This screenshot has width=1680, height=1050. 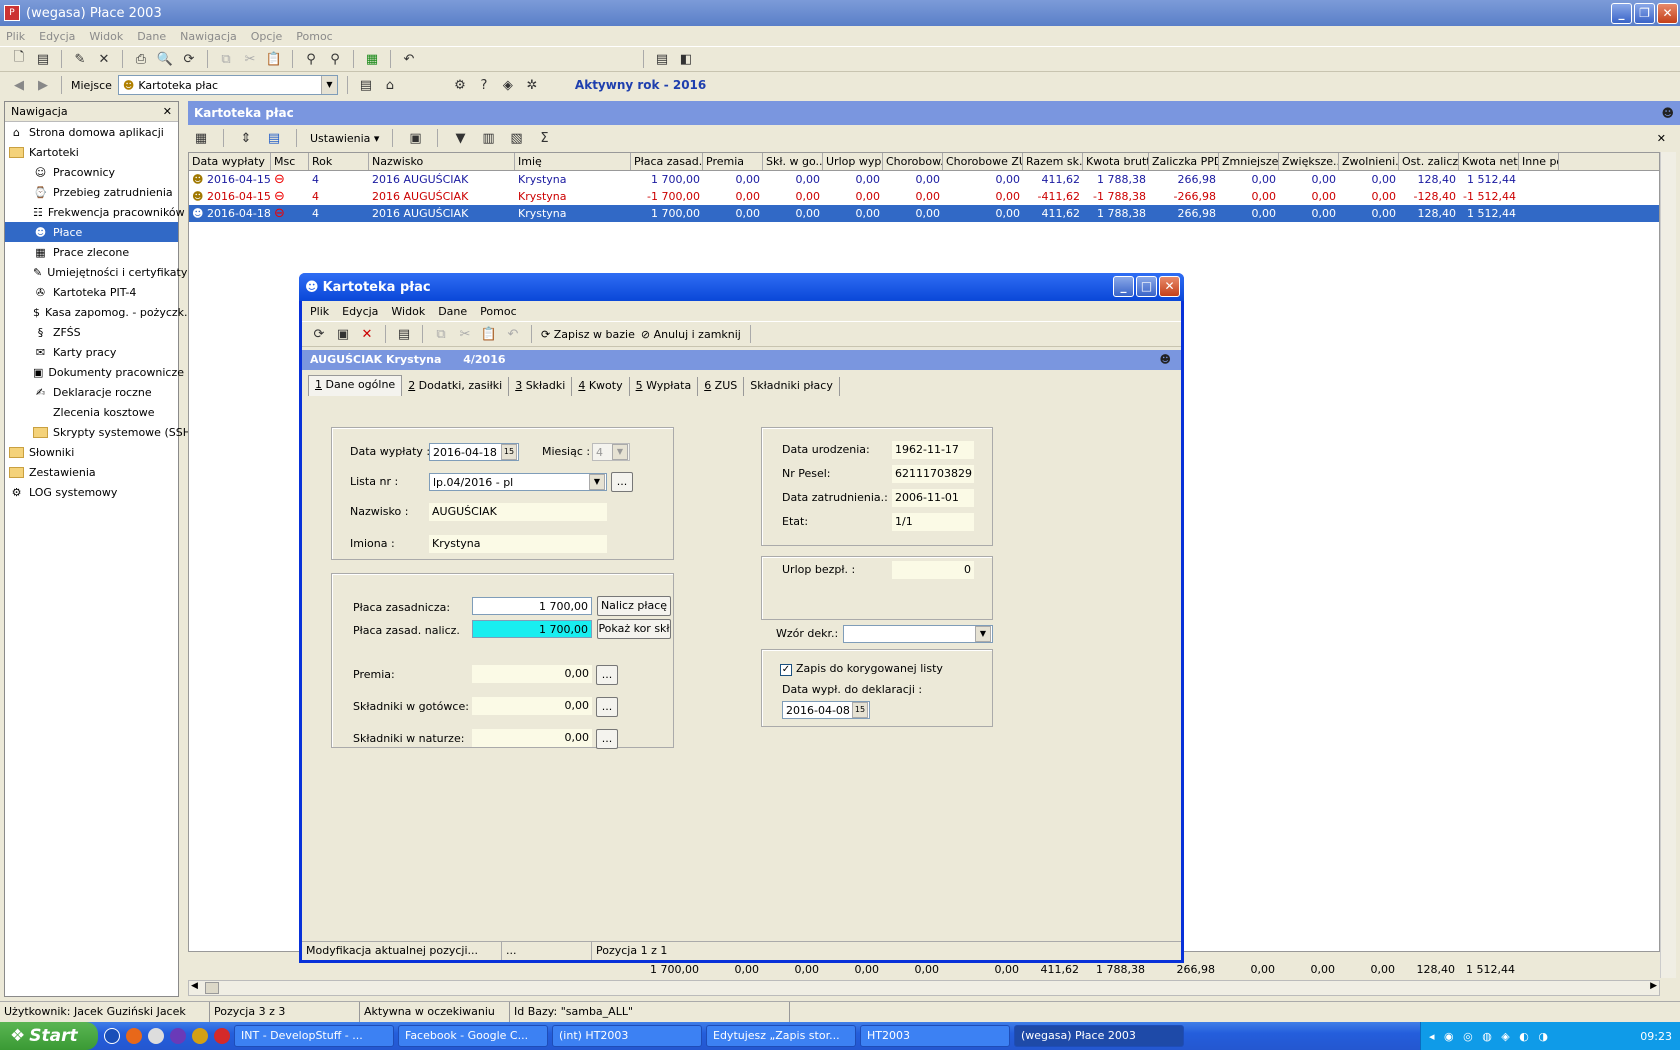 What do you see at coordinates (601, 386) in the screenshot?
I see `tab-4: 4 Kwoty` at bounding box center [601, 386].